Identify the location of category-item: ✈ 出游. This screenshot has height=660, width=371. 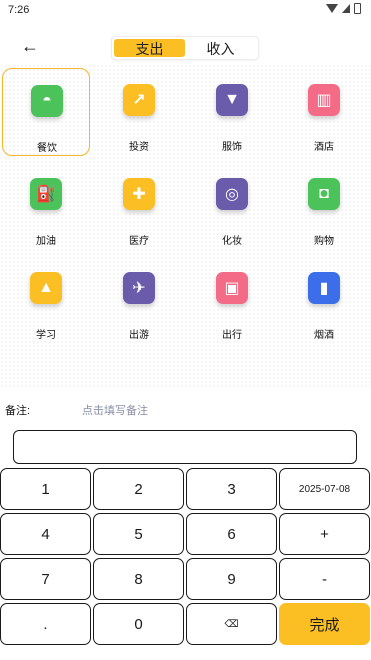
(139, 300).